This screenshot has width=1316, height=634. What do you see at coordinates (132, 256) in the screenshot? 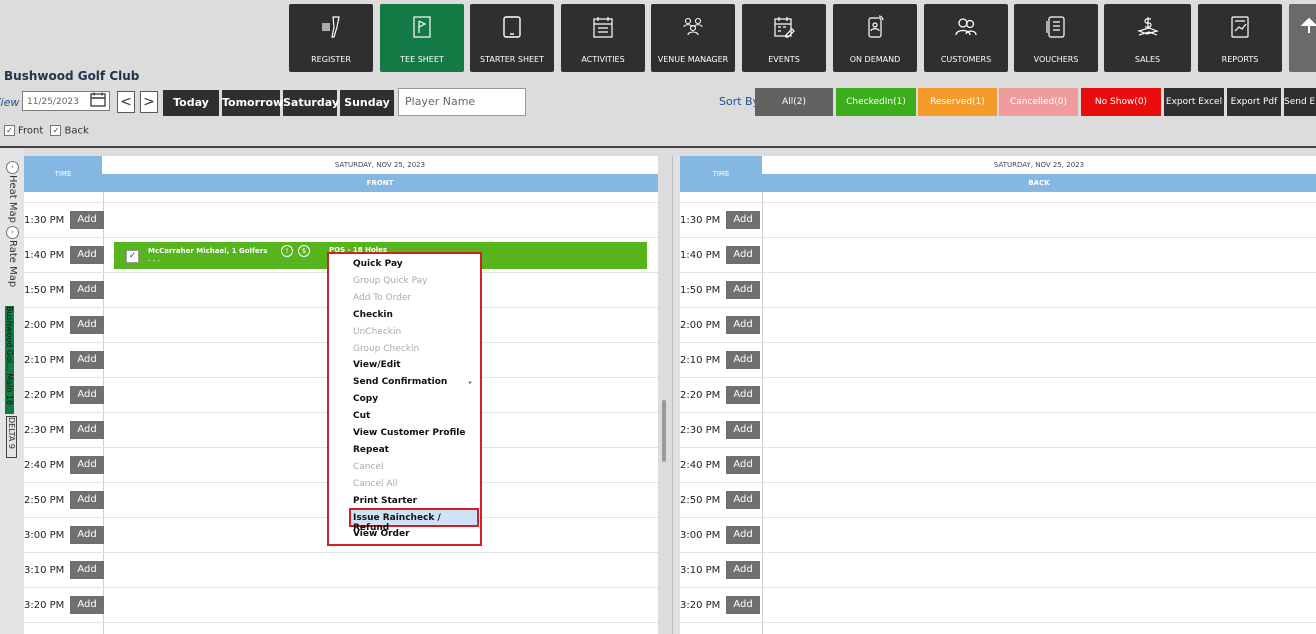
I see `booking-checkbox: ✓` at bounding box center [132, 256].